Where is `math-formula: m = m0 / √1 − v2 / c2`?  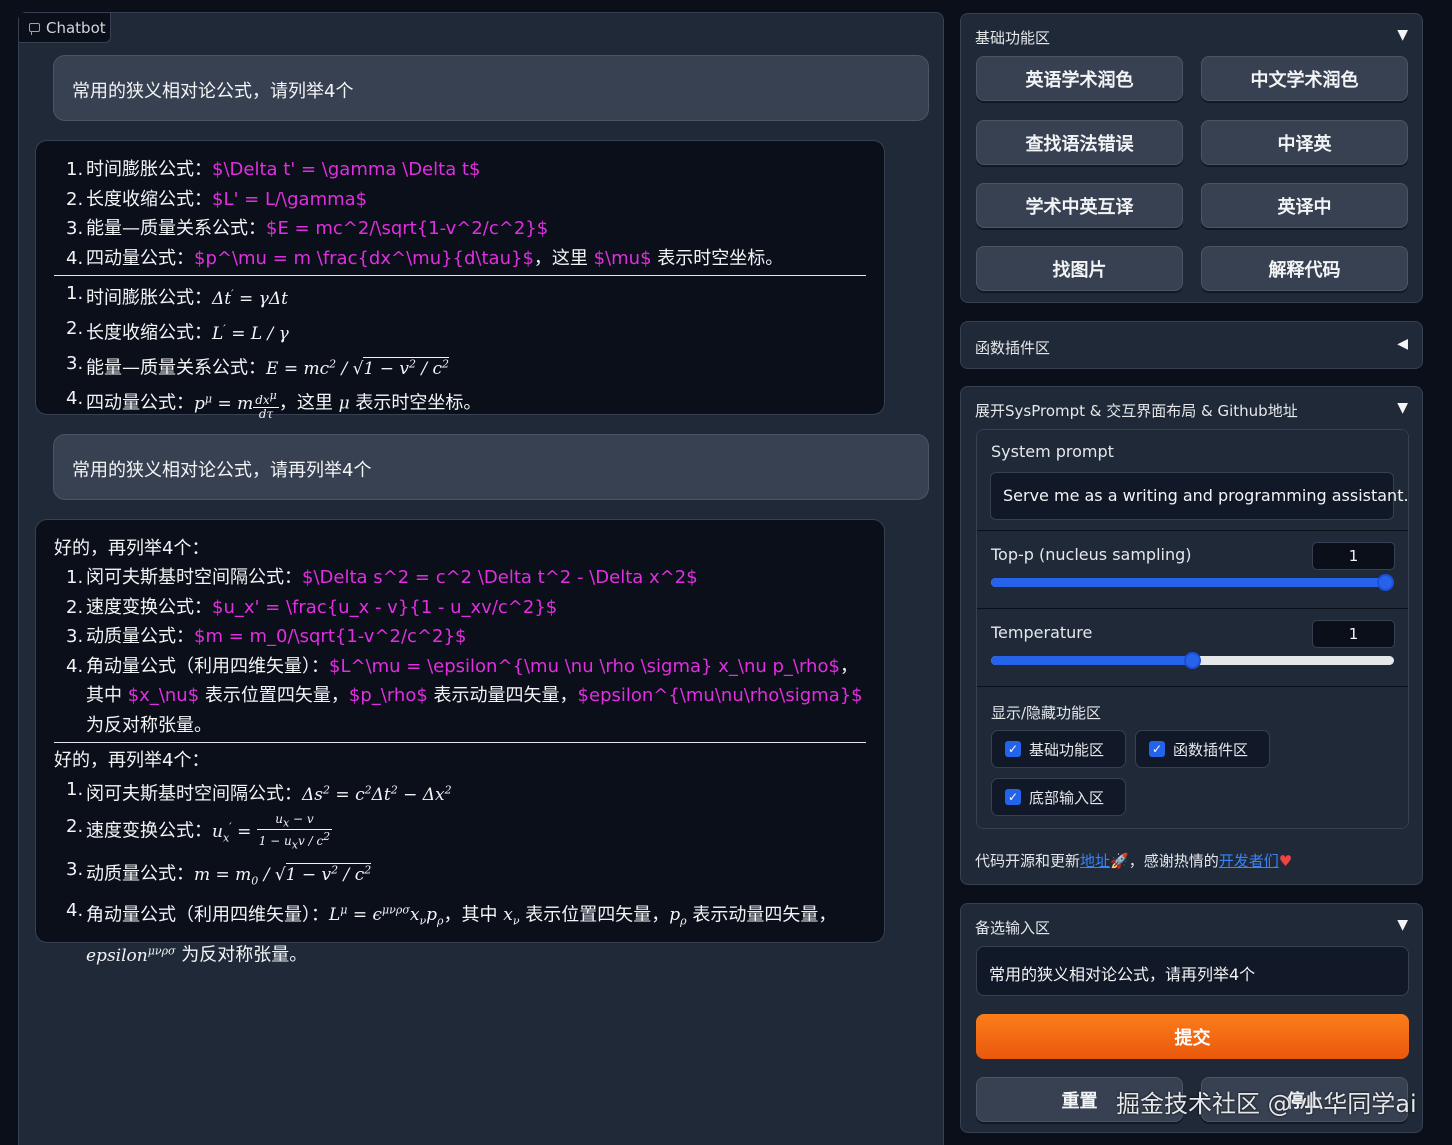
math-formula: m = m0 / √1 − v2 / c2 is located at coordinates (283, 875).